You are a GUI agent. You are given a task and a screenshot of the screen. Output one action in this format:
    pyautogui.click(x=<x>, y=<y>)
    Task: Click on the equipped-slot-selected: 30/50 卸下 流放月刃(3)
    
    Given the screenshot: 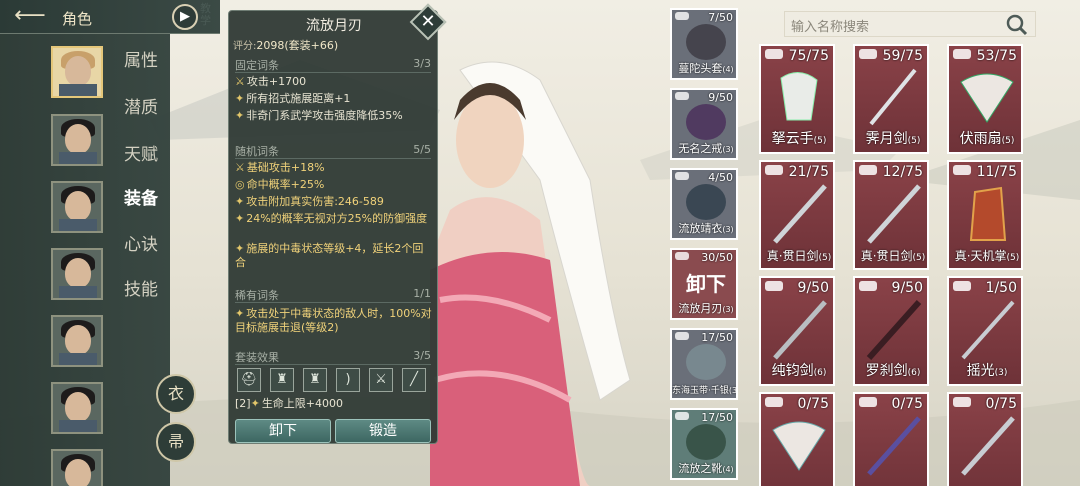 What is the action you would take?
    pyautogui.click(x=704, y=284)
    